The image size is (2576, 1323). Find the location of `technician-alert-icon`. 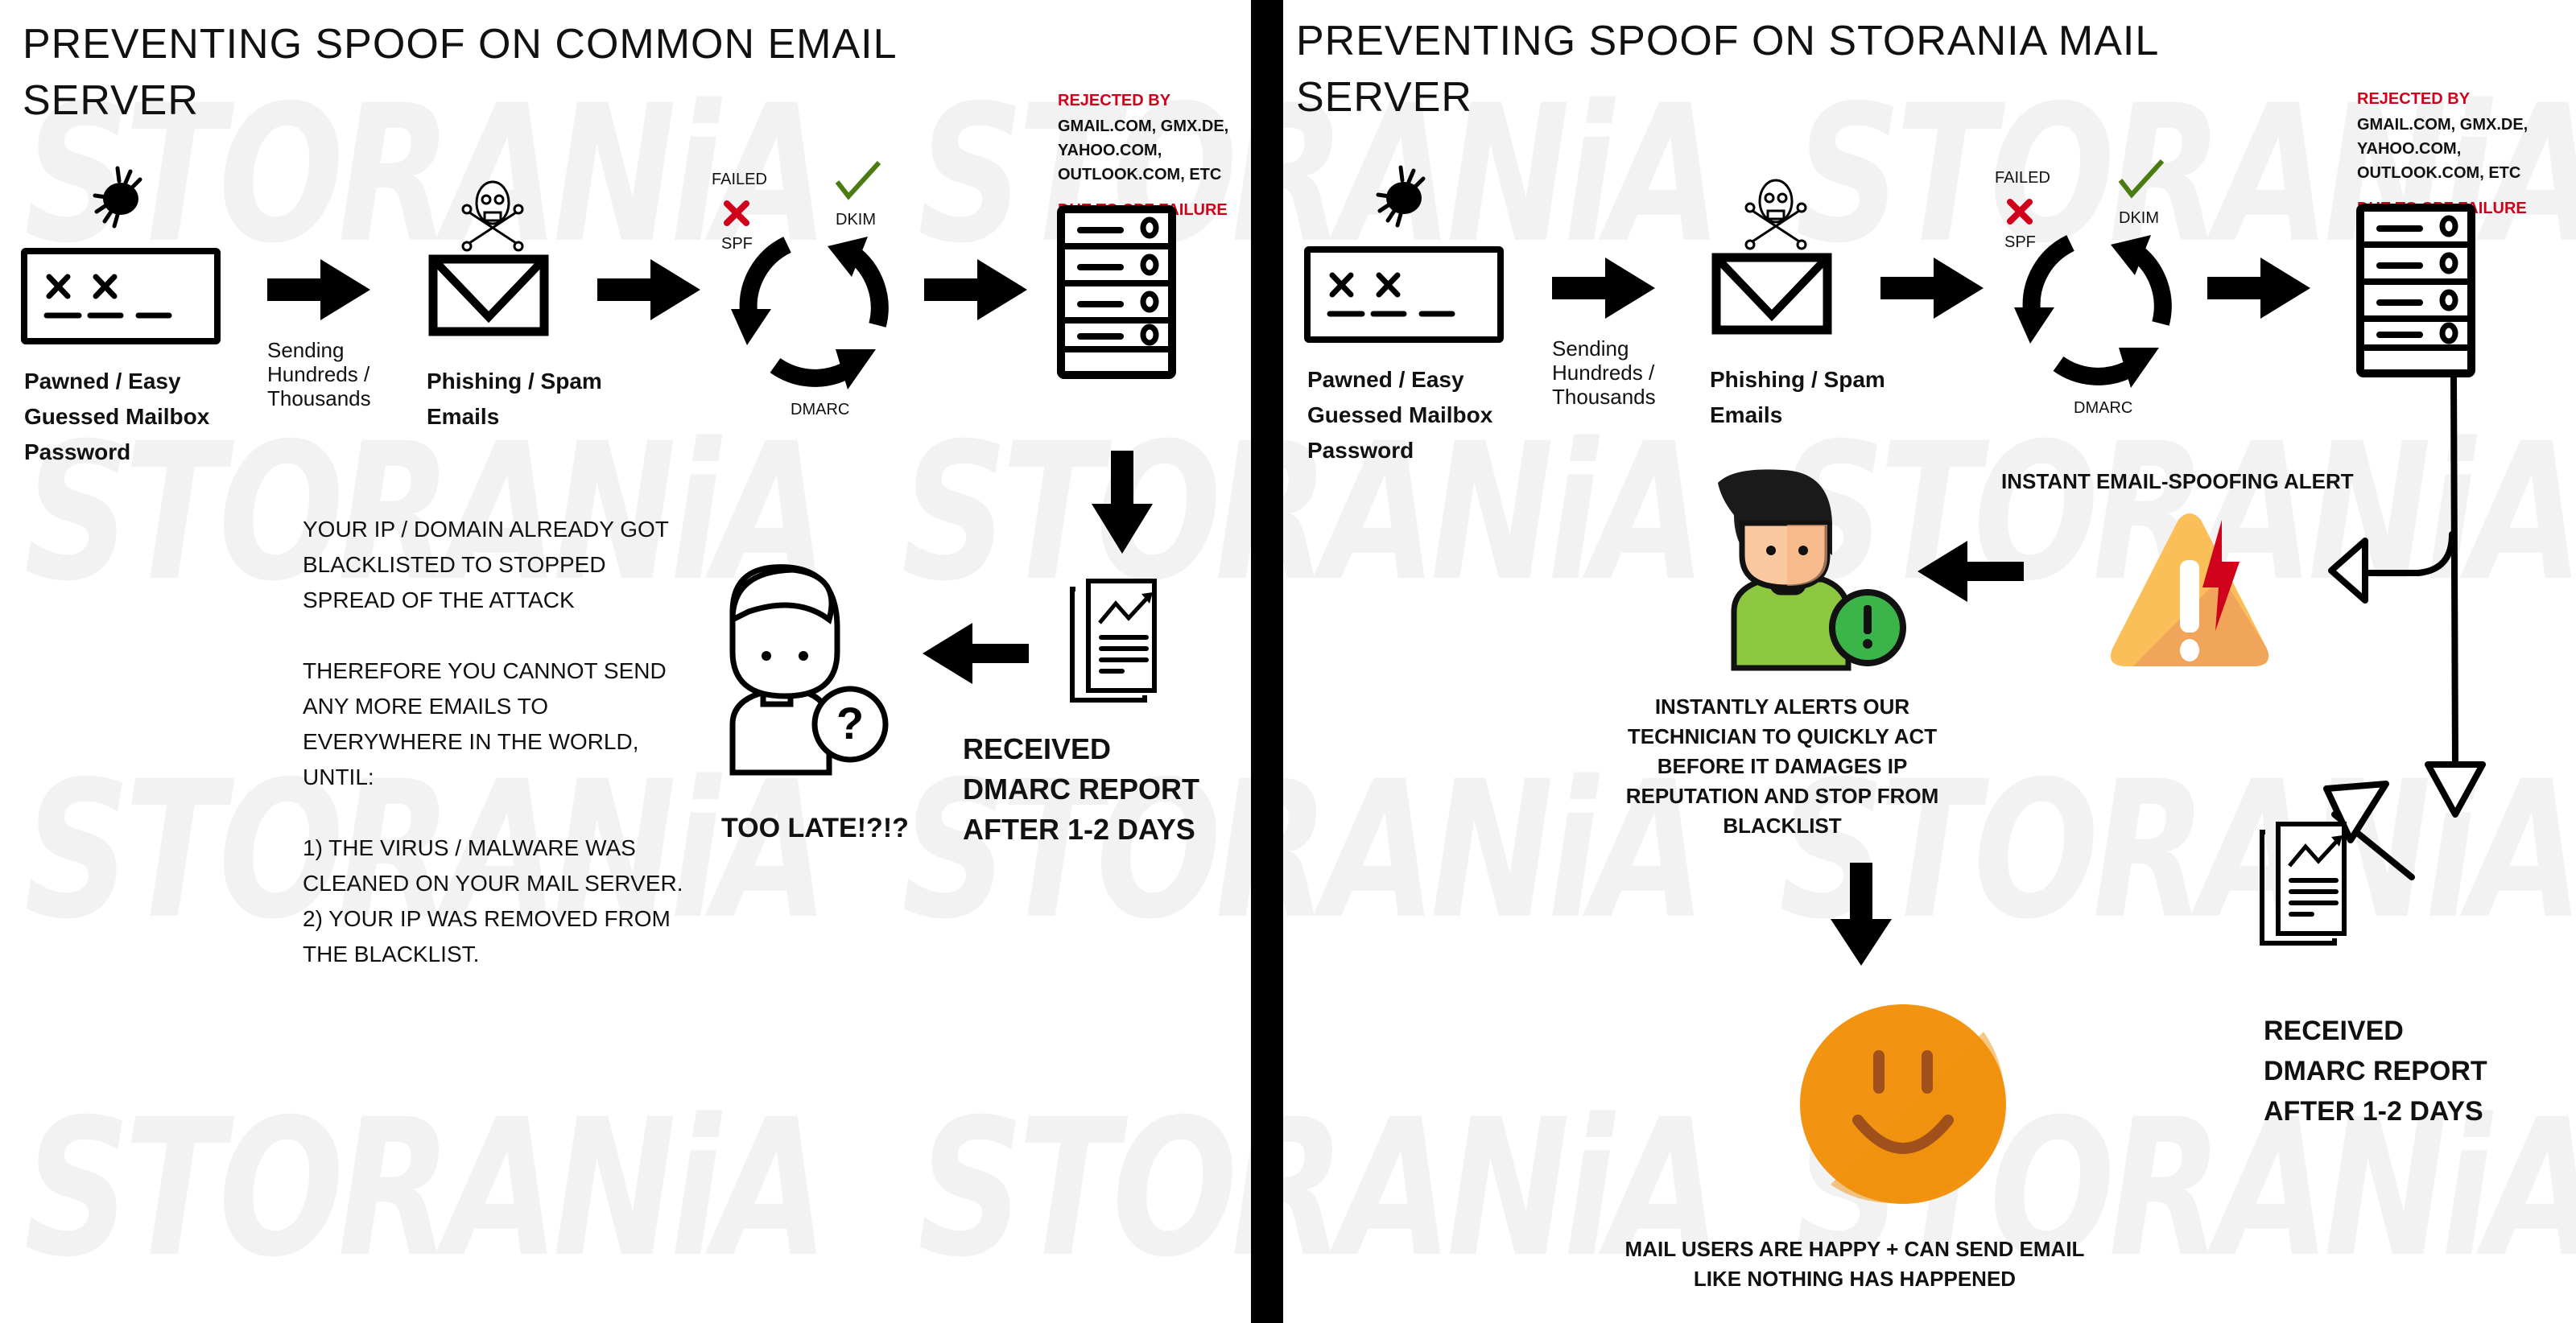

technician-alert-icon is located at coordinates (1812, 570).